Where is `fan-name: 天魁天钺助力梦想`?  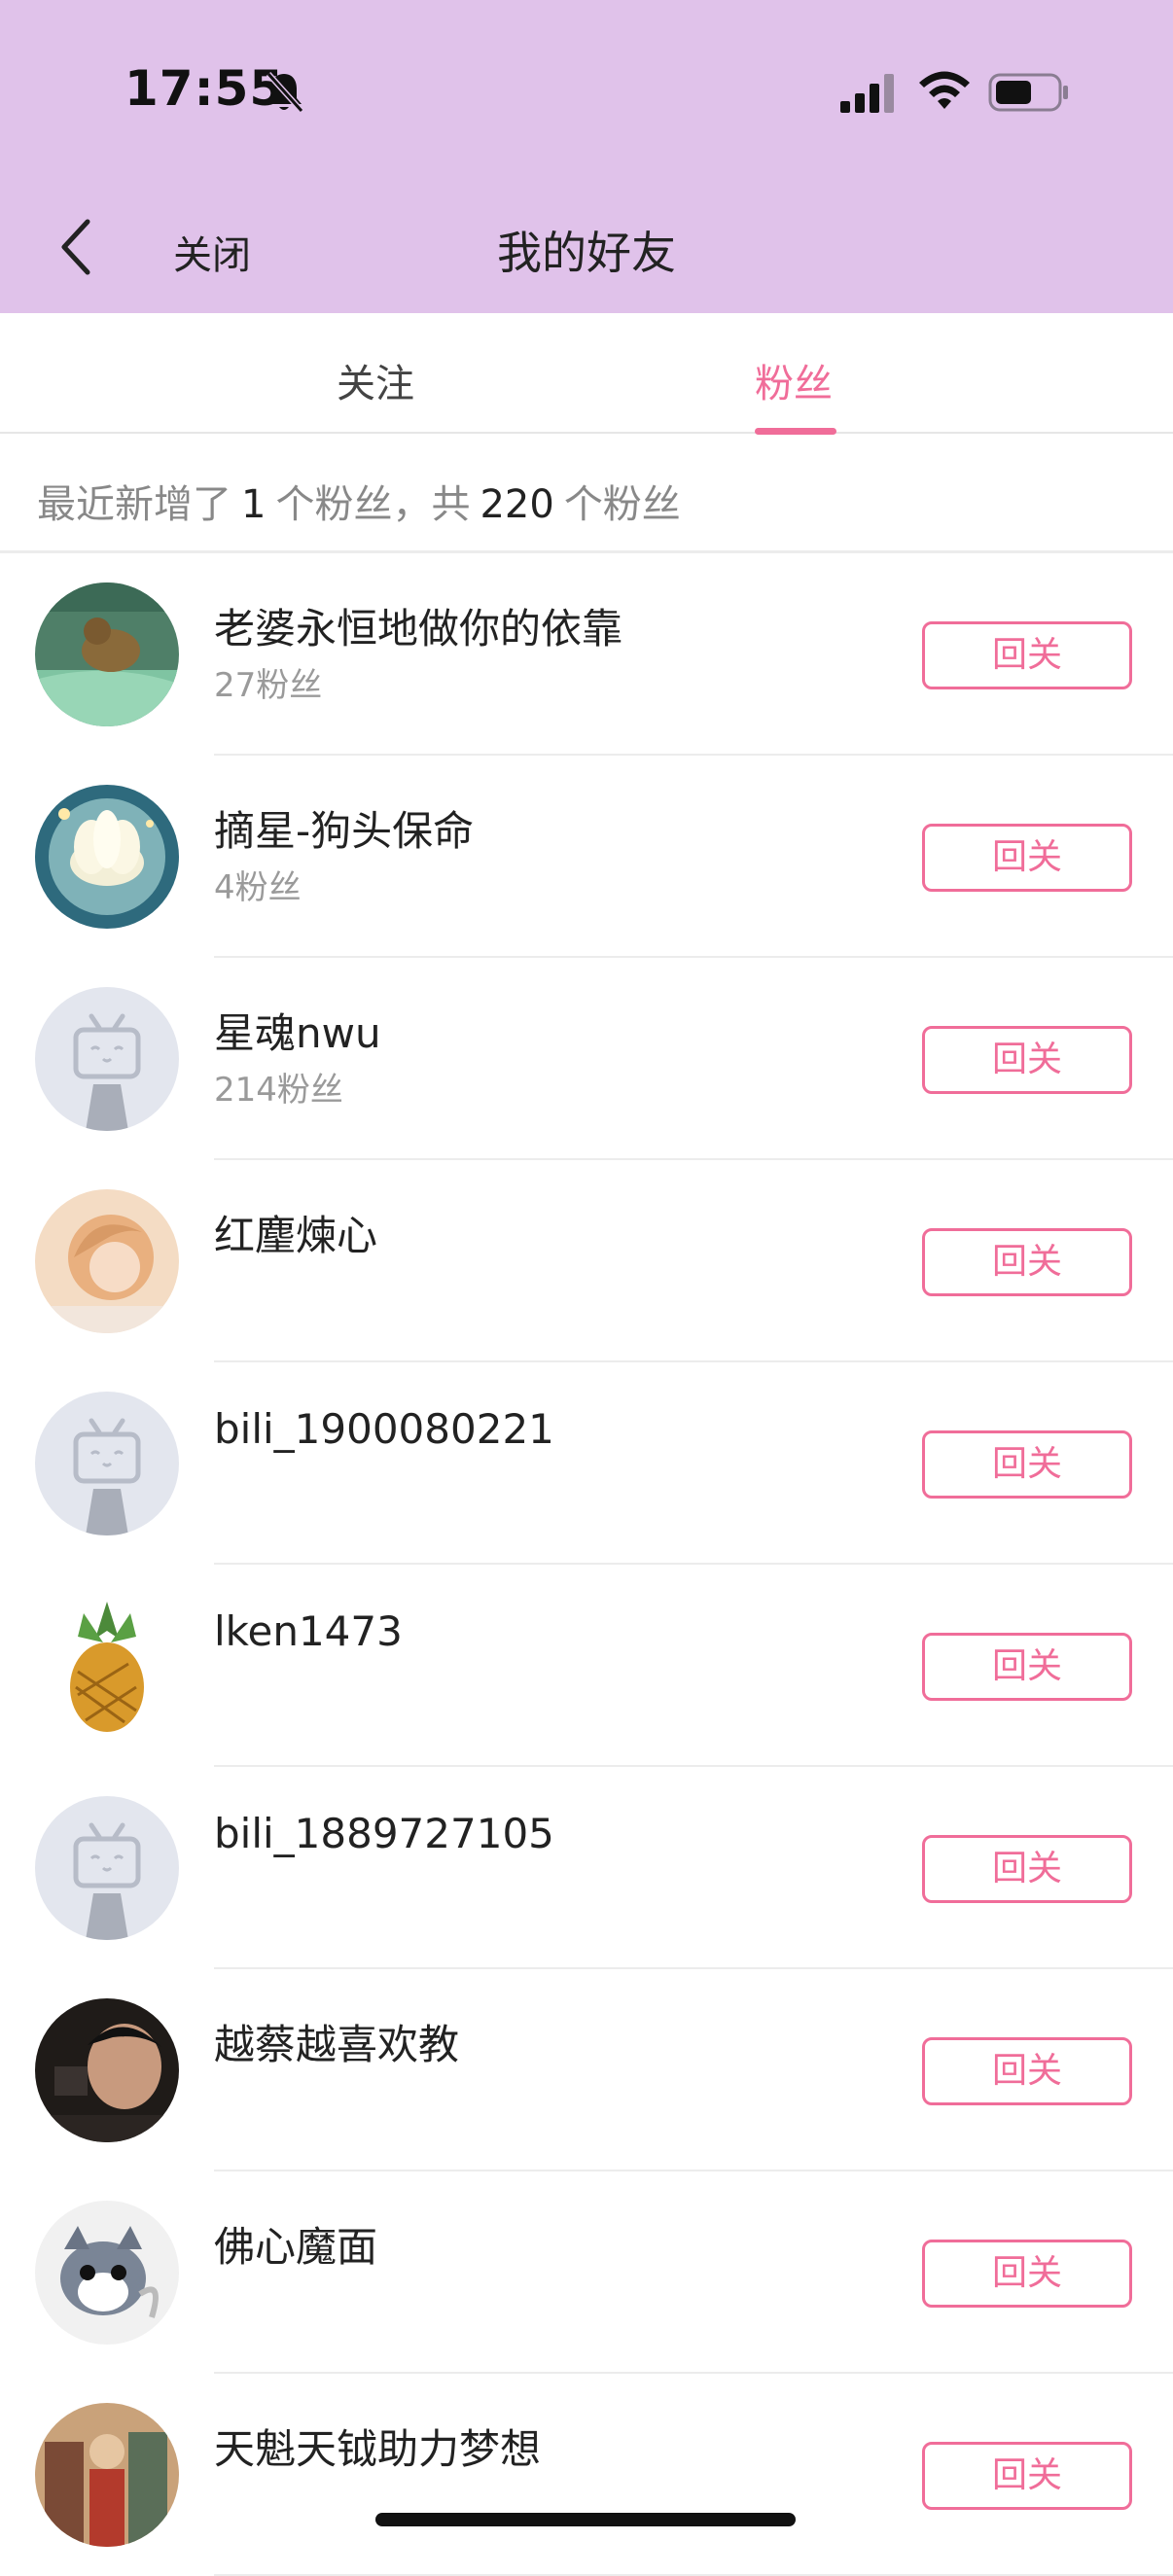 fan-name: 天魁天钺助力梦想 is located at coordinates (377, 2446).